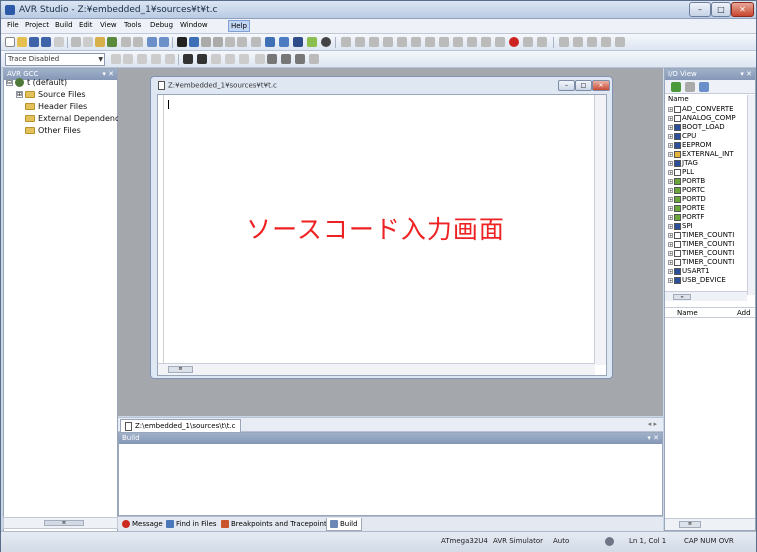 This screenshot has height=552, width=757. What do you see at coordinates (444, 42) in the screenshot?
I see `watch-icon` at bounding box center [444, 42].